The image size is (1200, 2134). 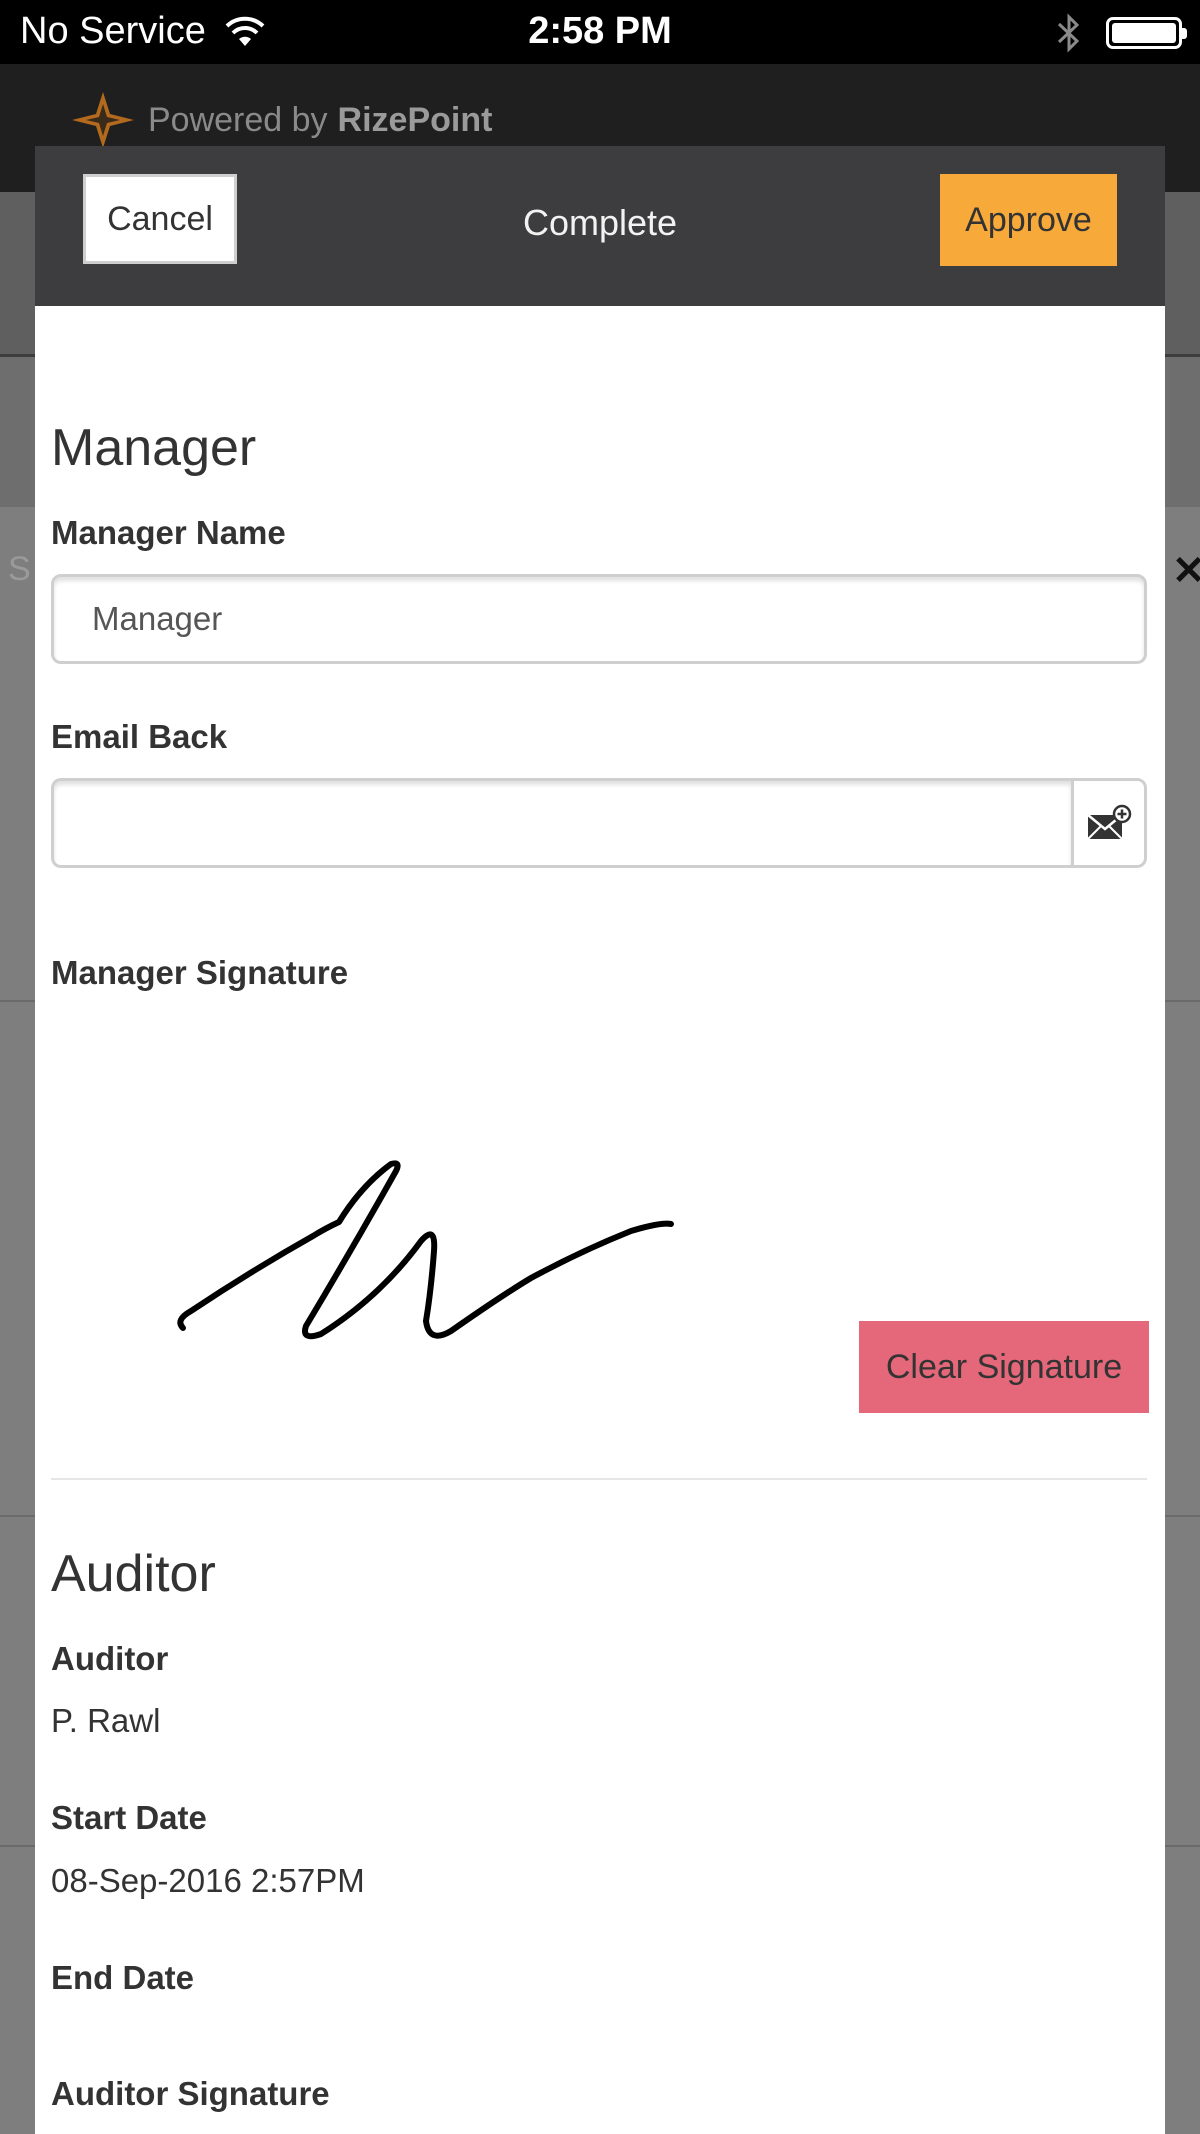 What do you see at coordinates (139, 736) in the screenshot?
I see `email-back-label: Email Back` at bounding box center [139, 736].